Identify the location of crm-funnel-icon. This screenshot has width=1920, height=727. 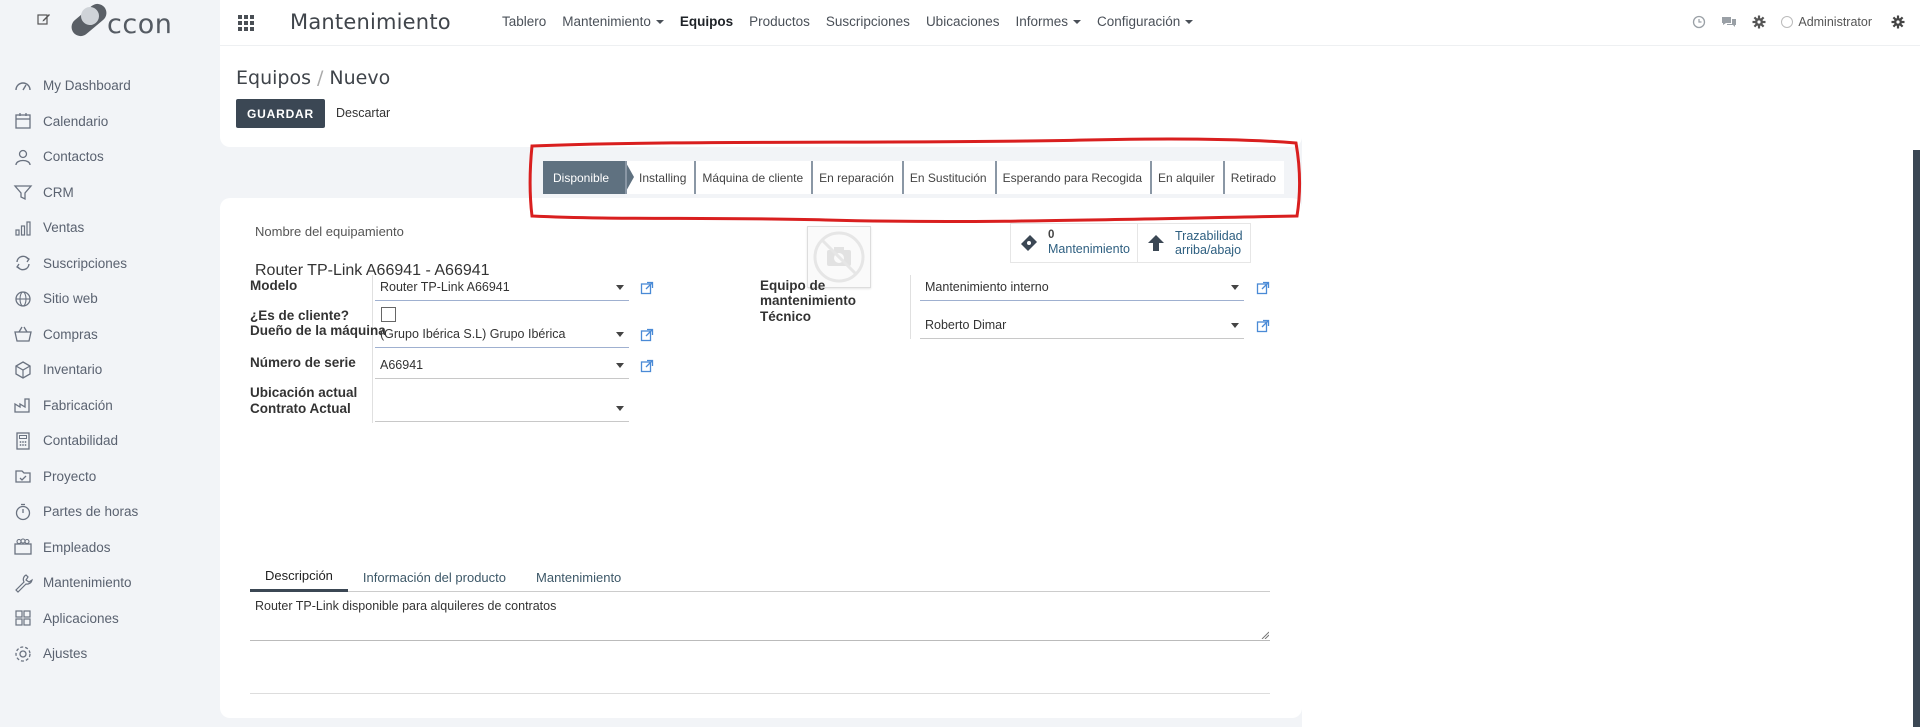
(23, 193).